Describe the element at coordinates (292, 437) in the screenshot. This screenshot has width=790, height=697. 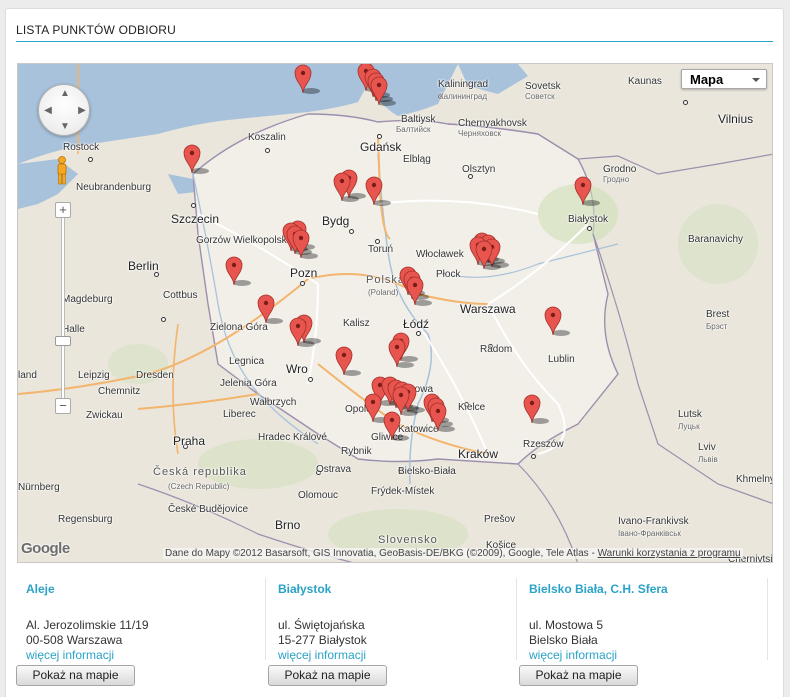
I see `map-label: Hradec Králové` at that location.